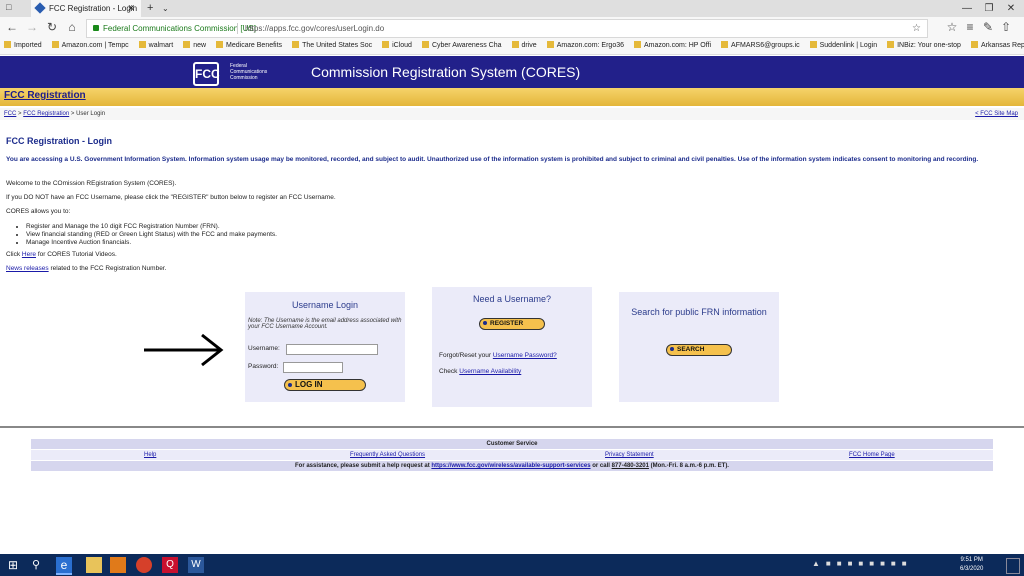 This screenshot has width=1024, height=576. Describe the element at coordinates (529, 45) in the screenshot. I see `bookmark-label: drive` at that location.